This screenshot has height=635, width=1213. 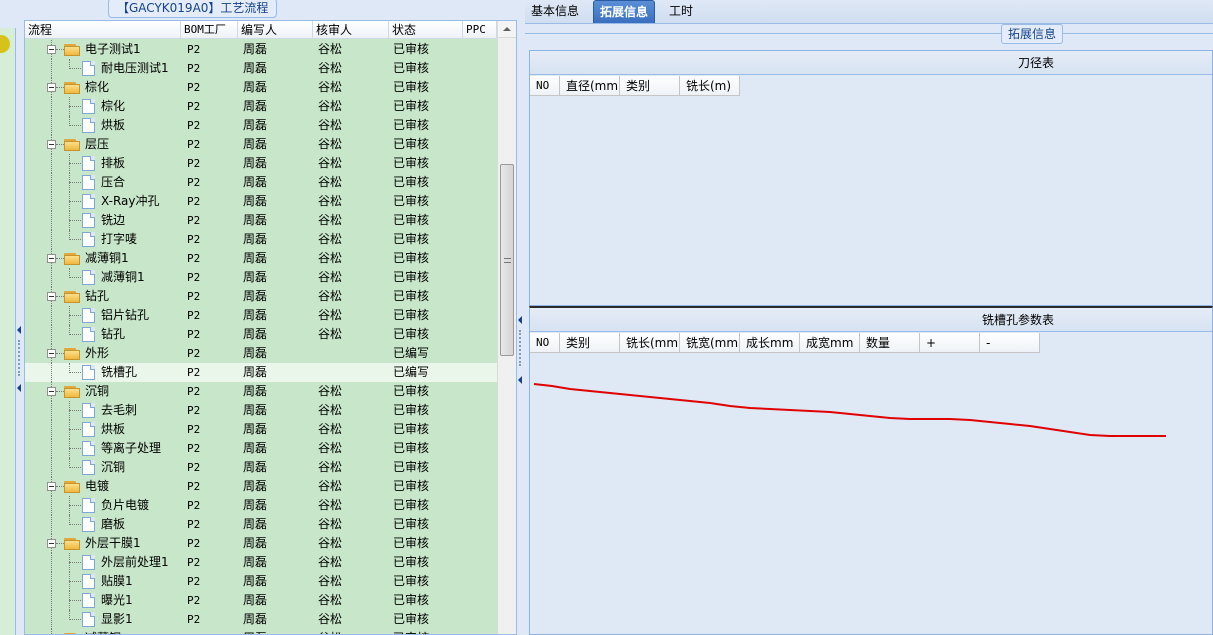 What do you see at coordinates (869, 33) in the screenshot?
I see `fieldset-border` at bounding box center [869, 33].